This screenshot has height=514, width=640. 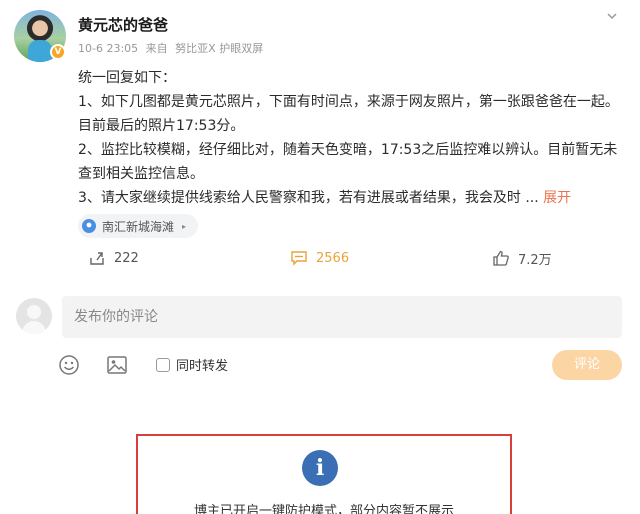 I want to click on location-pin-icon, so click(x=89, y=226).